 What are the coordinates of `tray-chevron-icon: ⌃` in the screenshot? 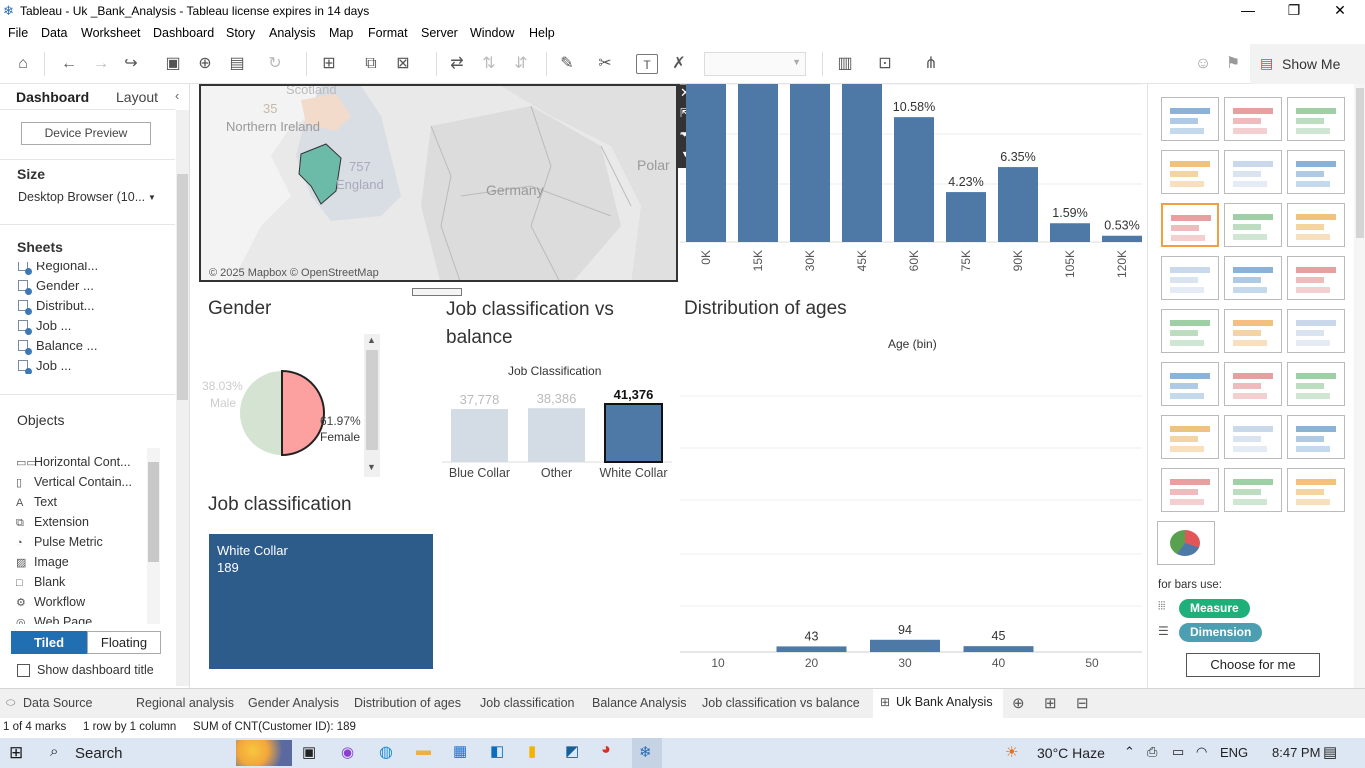 It's located at (1129, 752).